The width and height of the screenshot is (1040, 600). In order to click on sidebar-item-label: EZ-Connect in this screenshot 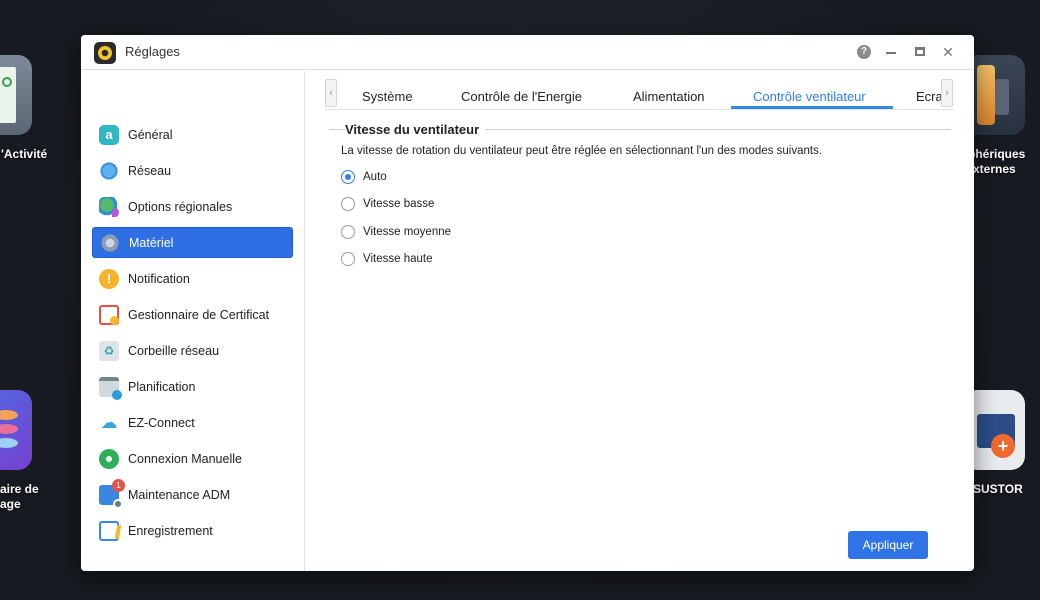, I will do `click(161, 422)`.